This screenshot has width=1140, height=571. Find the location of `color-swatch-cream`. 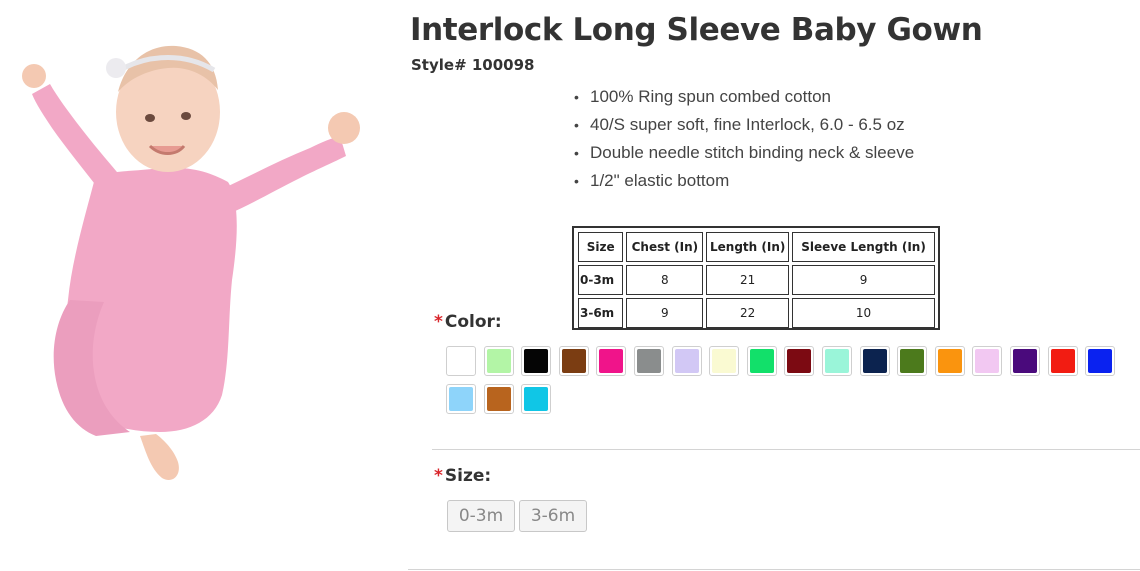

color-swatch-cream is located at coordinates (724, 361).